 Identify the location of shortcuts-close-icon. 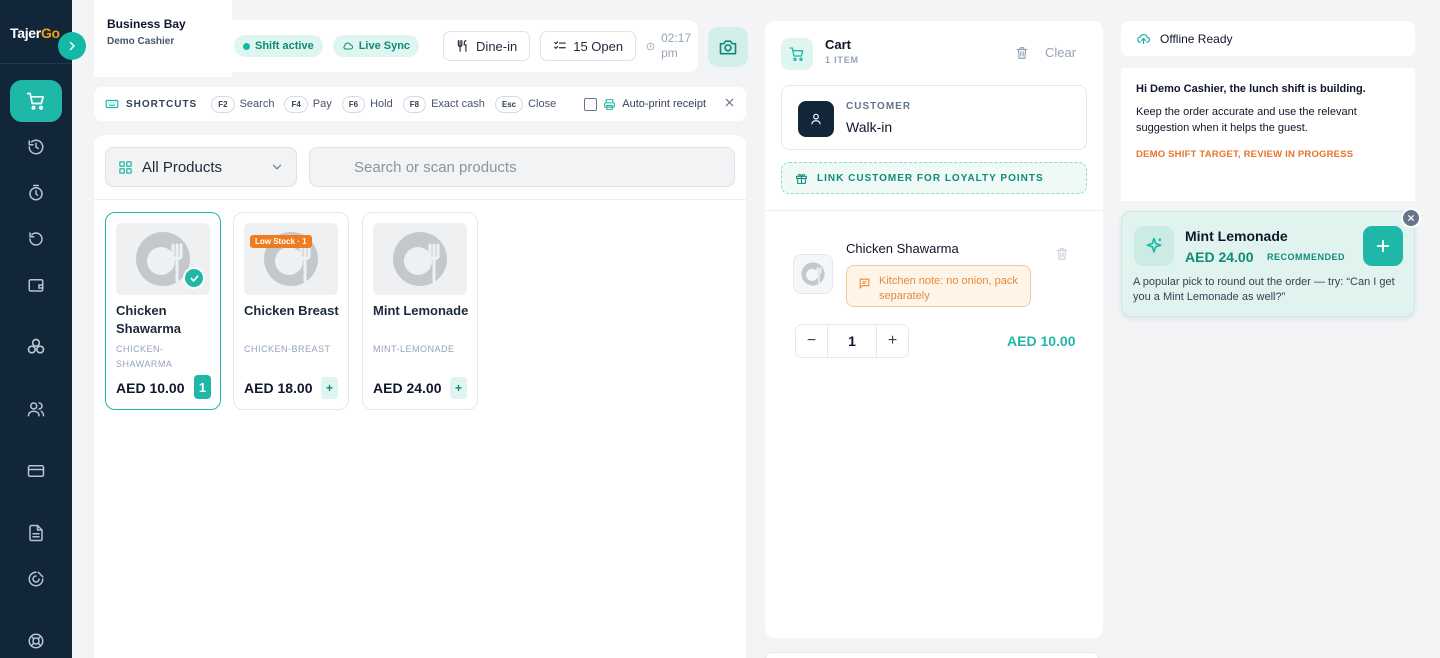
(729, 104).